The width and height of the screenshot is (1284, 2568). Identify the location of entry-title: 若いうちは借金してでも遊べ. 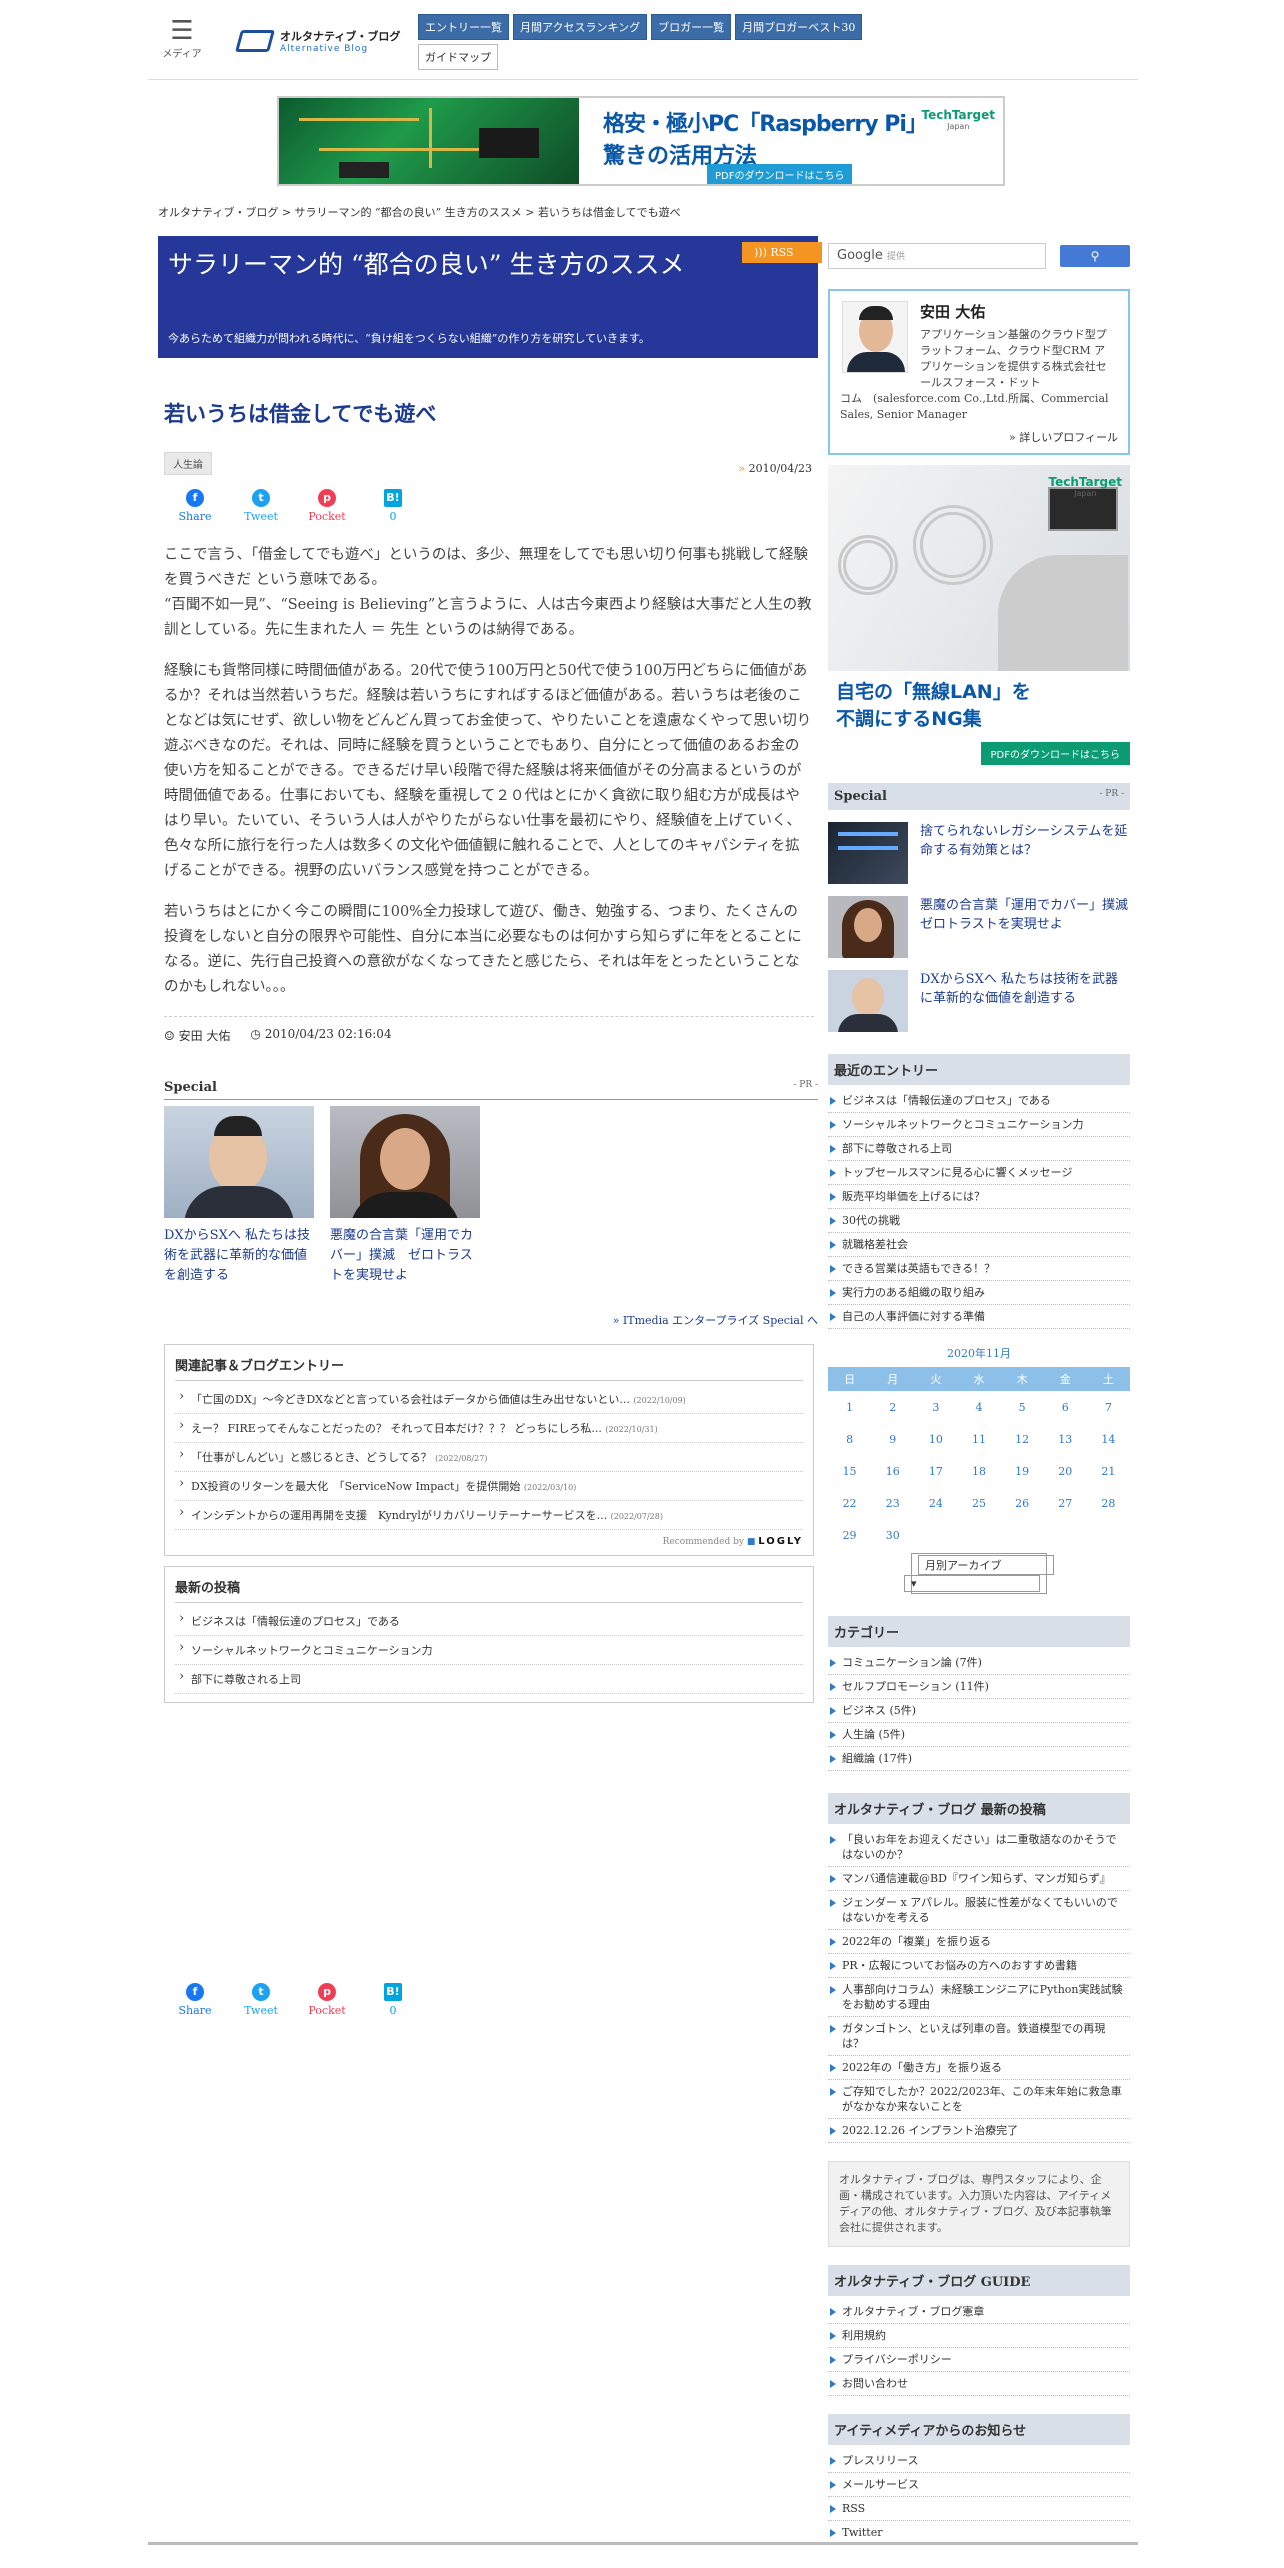
(491, 413).